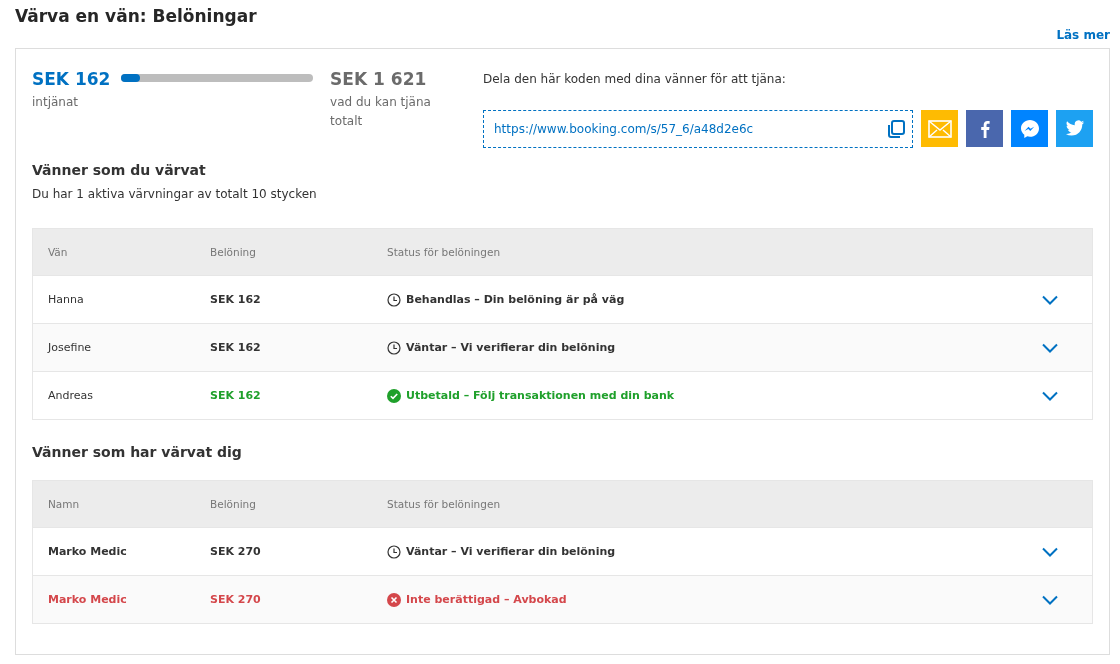  What do you see at coordinates (175, 195) in the screenshot?
I see `section-subtitle: Du har 1 aktiva värvningar av totalt 10 stycken` at bounding box center [175, 195].